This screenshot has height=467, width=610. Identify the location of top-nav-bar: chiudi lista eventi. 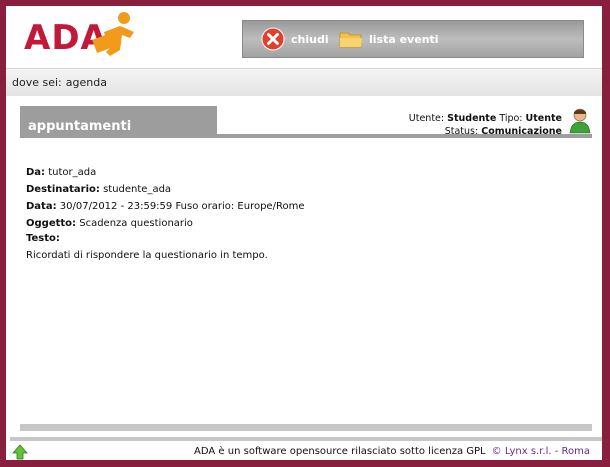
(413, 39).